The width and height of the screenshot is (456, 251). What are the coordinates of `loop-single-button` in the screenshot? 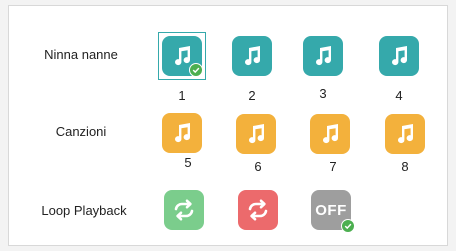 It's located at (258, 210).